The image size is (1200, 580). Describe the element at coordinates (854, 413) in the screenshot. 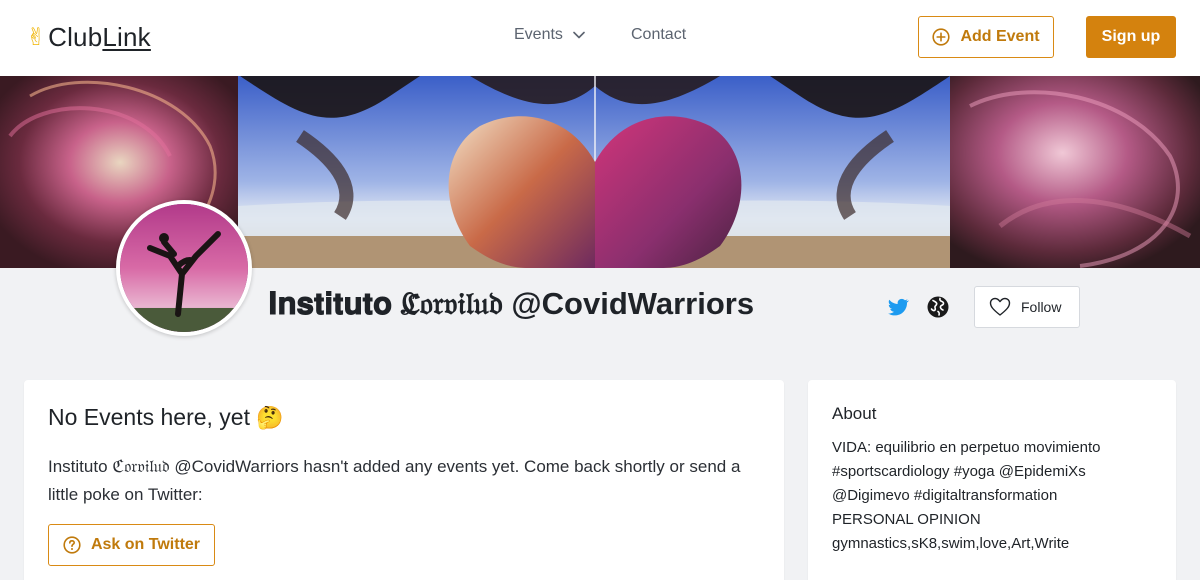

I see `about-title: About` at that location.